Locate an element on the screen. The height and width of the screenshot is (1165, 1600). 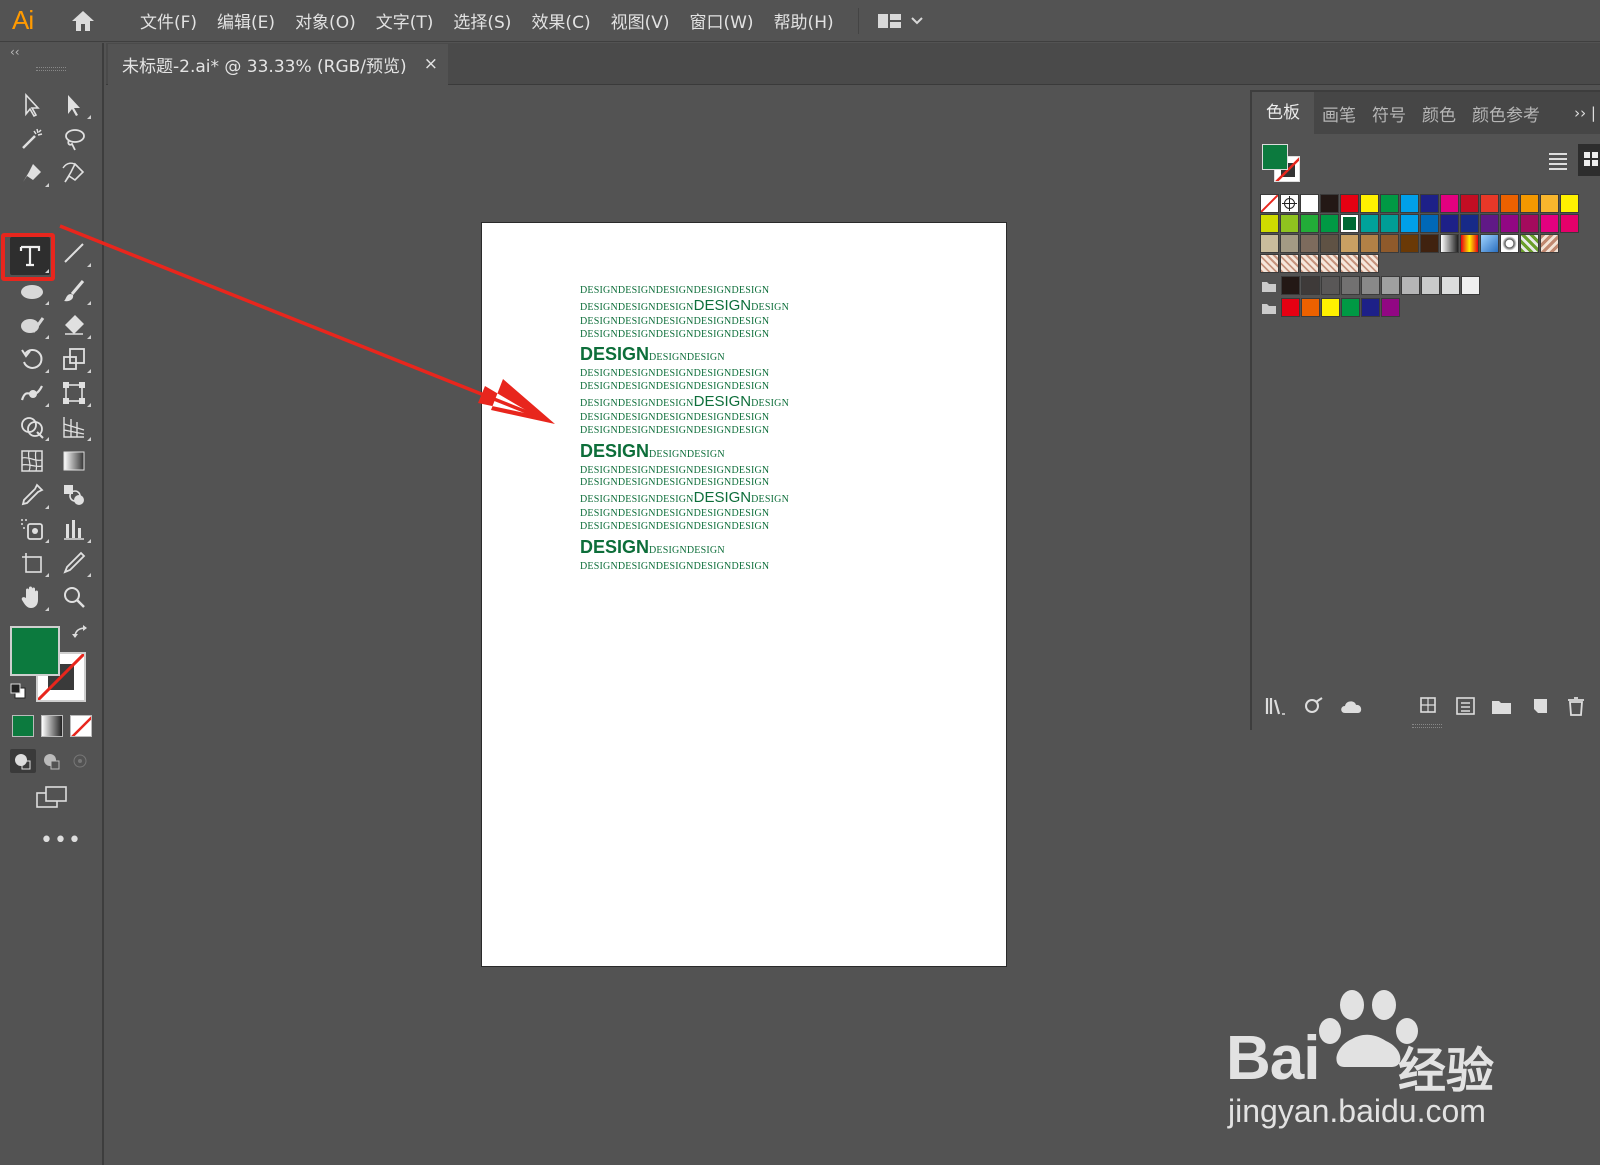
selection-tool is located at coordinates (32, 105).